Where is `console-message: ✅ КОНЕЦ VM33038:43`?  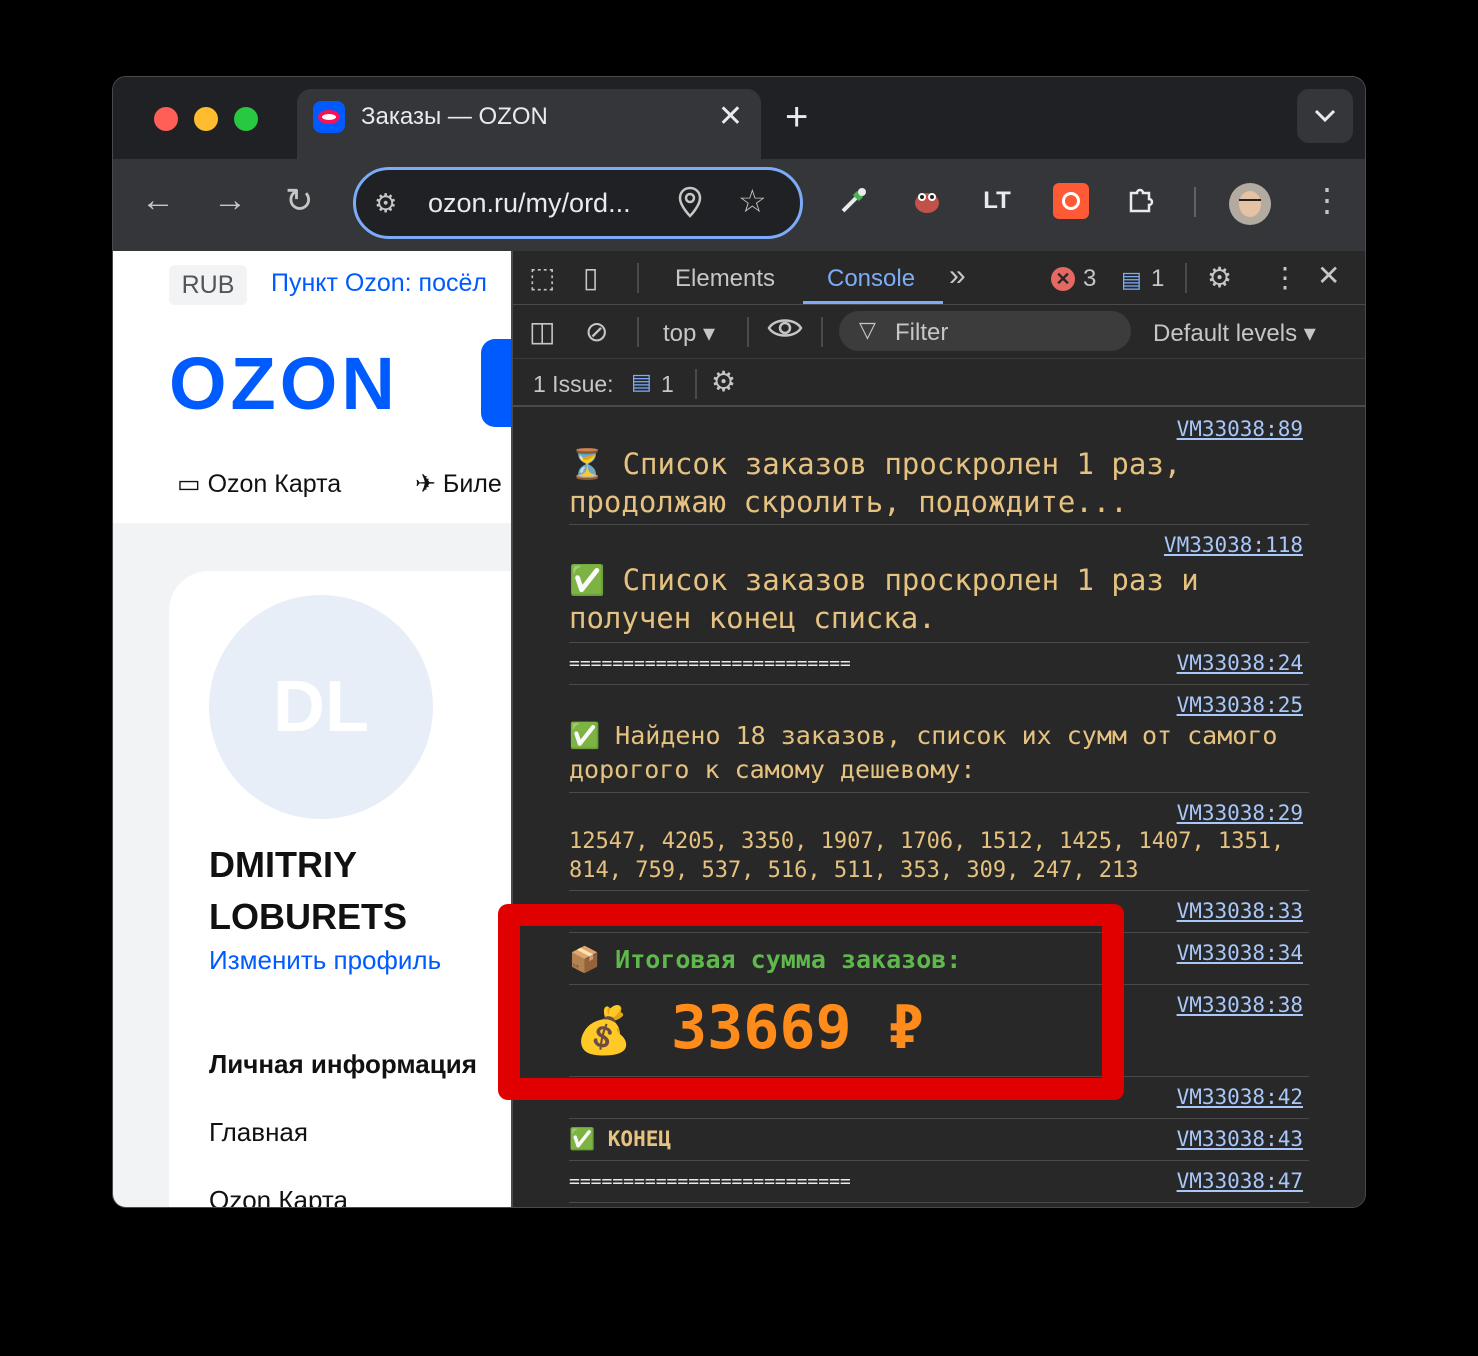
console-message: ✅ КОНЕЦ VM33038:43 is located at coordinates (939, 1140).